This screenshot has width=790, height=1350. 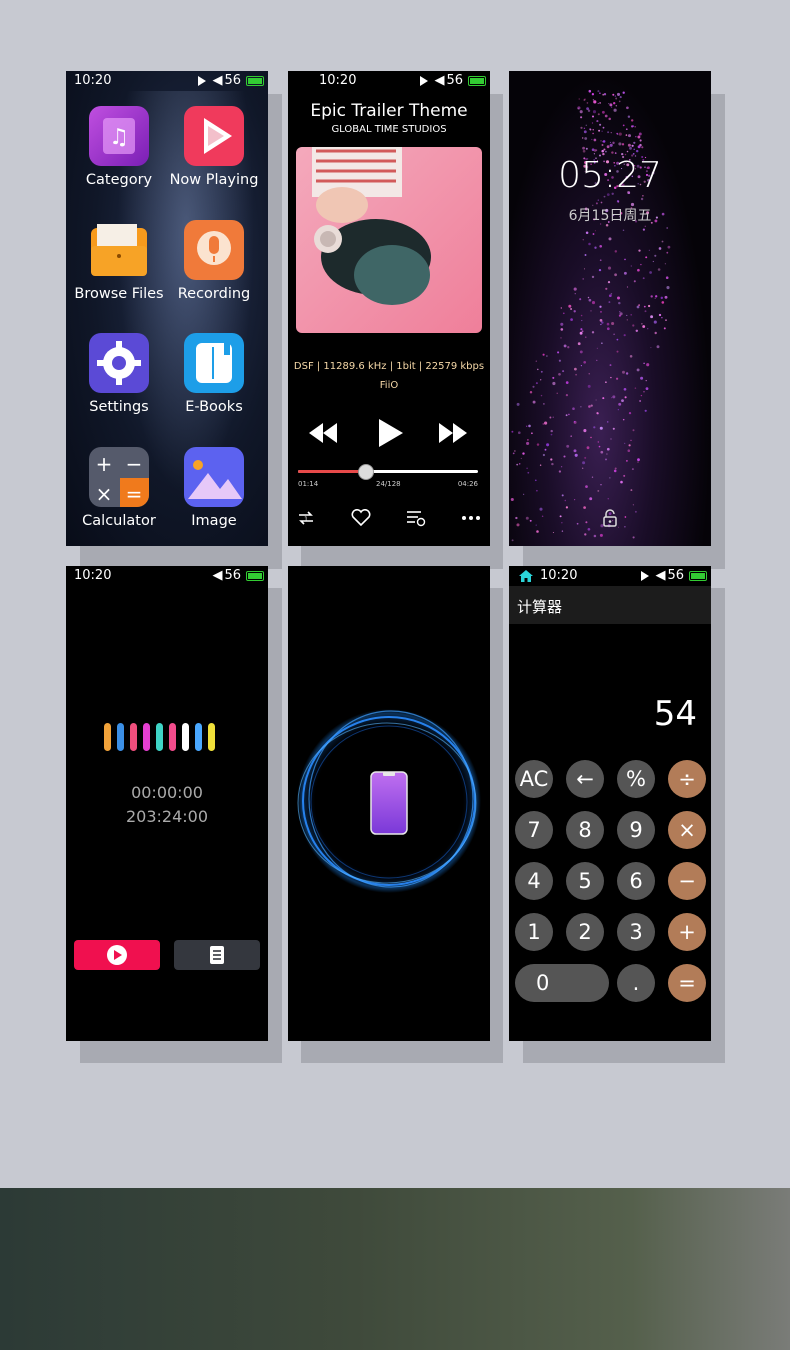 I want to click on calc-key-7: 7, so click(x=534, y=830).